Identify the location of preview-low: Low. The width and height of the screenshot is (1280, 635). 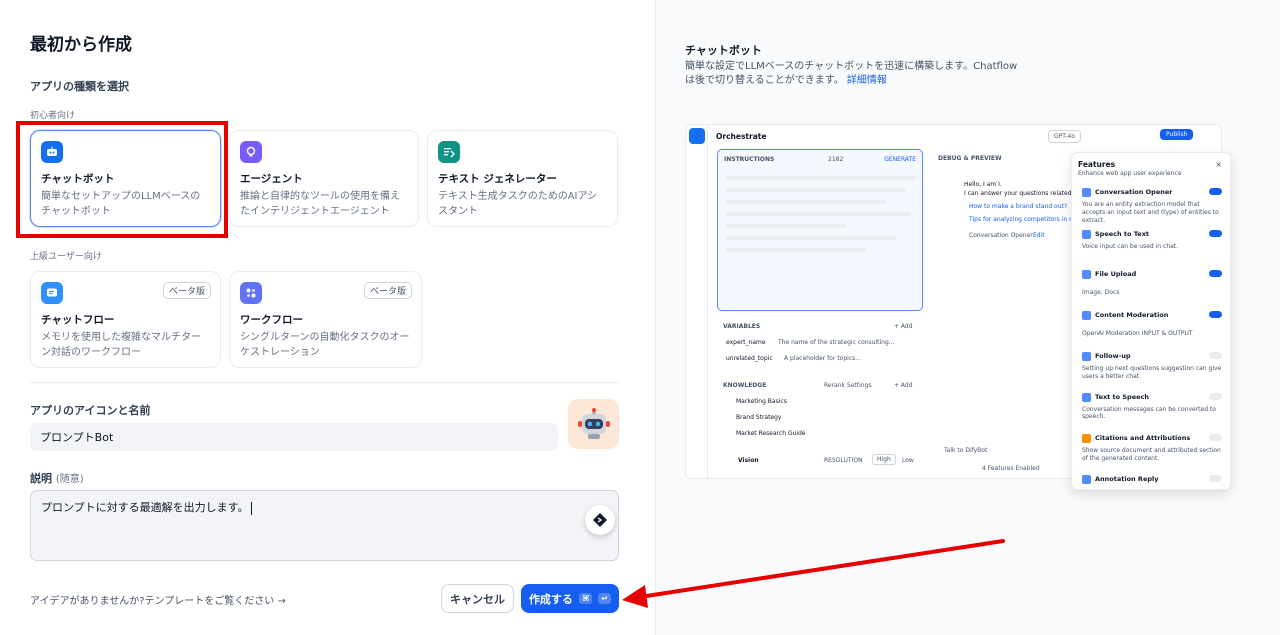
(908, 460).